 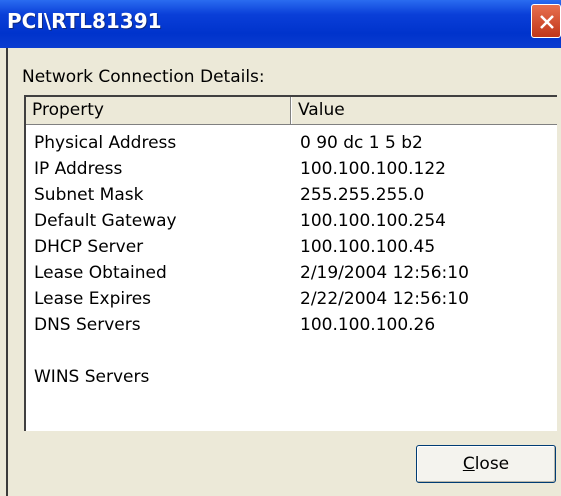 I want to click on close-icon, so click(x=547, y=22).